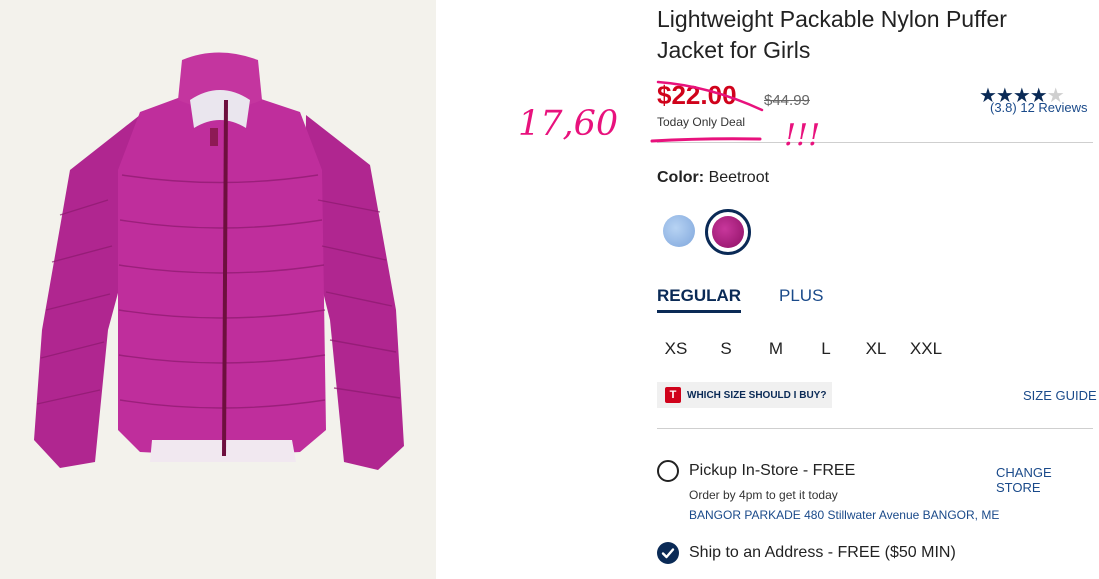  What do you see at coordinates (699, 299) in the screenshot?
I see `tab-regular: REGULAR` at bounding box center [699, 299].